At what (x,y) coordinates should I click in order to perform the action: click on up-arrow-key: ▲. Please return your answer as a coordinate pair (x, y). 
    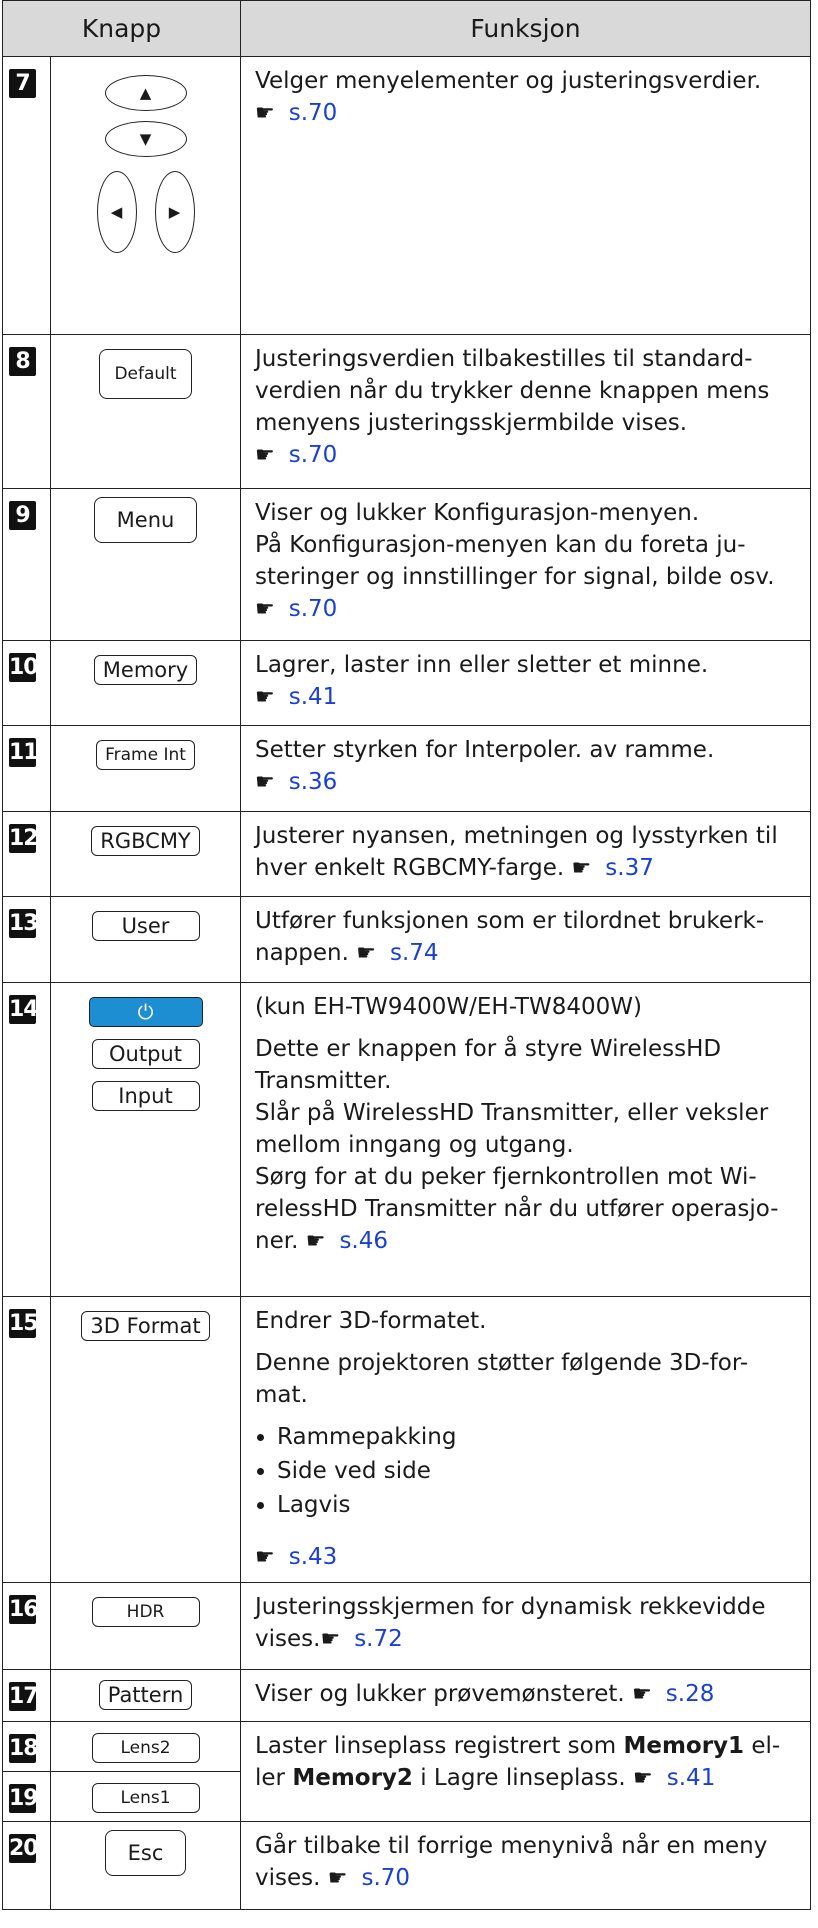
    Looking at the image, I should click on (145, 93).